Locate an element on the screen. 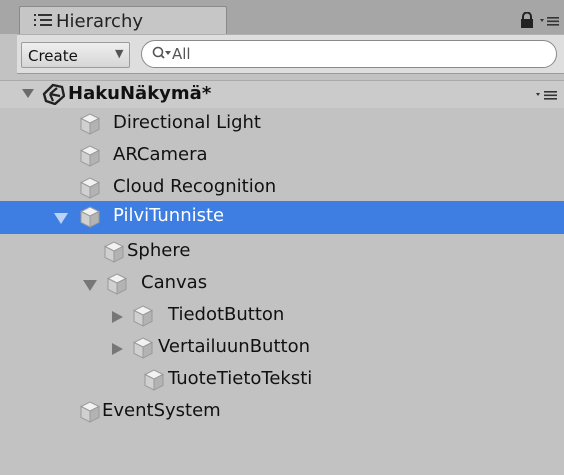  tree-item-label: VertailuunButton is located at coordinates (234, 346).